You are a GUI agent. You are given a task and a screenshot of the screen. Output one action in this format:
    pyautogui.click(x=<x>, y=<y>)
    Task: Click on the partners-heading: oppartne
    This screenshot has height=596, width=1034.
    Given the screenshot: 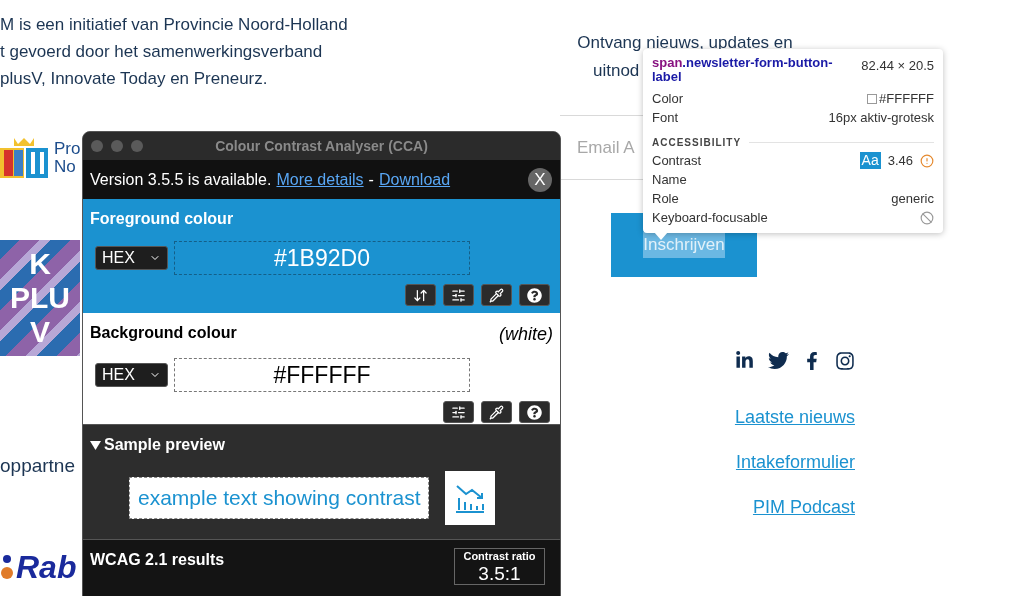 What is the action you would take?
    pyautogui.click(x=38, y=466)
    